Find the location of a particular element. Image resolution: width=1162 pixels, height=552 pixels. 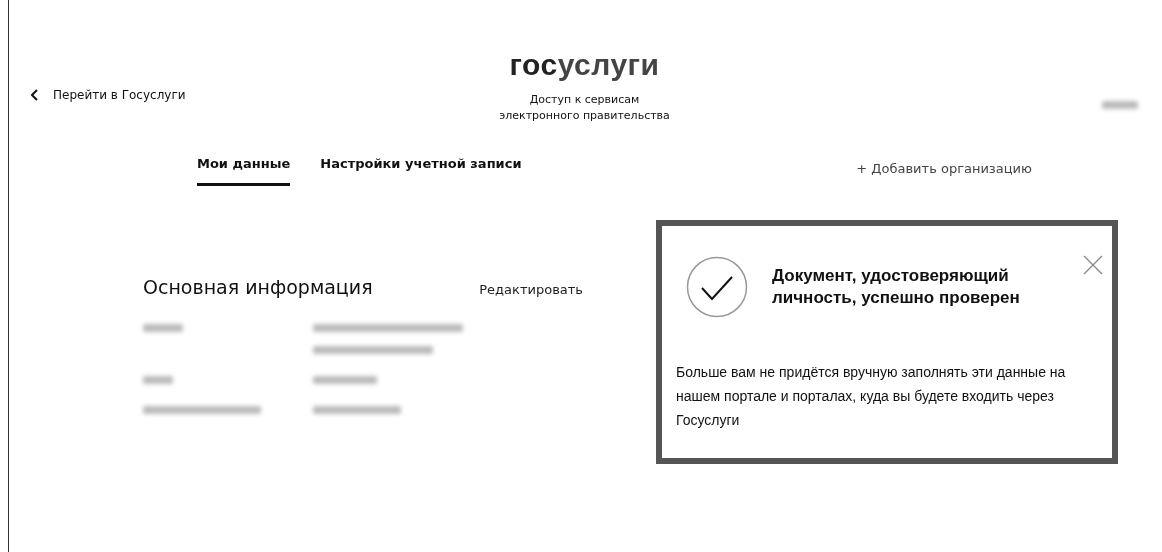

checkmark-circle-icon is located at coordinates (717, 287).